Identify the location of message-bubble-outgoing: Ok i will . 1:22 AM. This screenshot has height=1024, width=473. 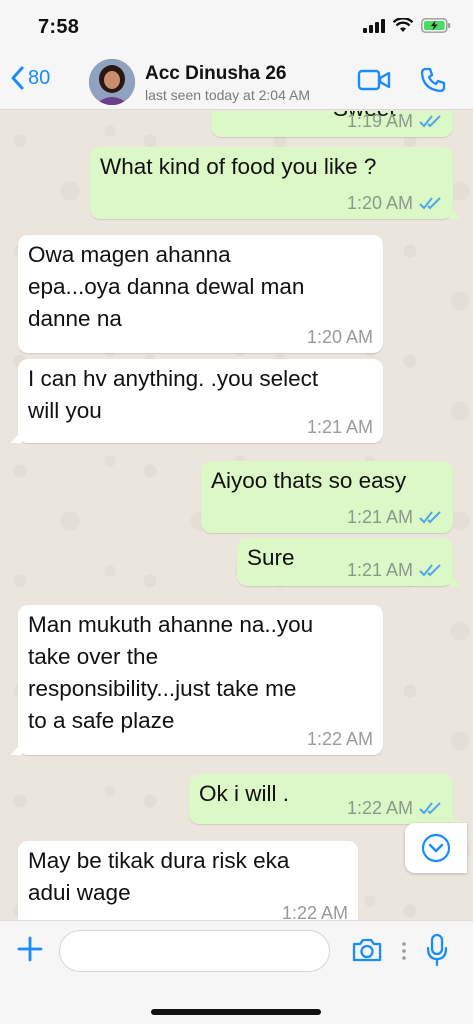
(325, 799).